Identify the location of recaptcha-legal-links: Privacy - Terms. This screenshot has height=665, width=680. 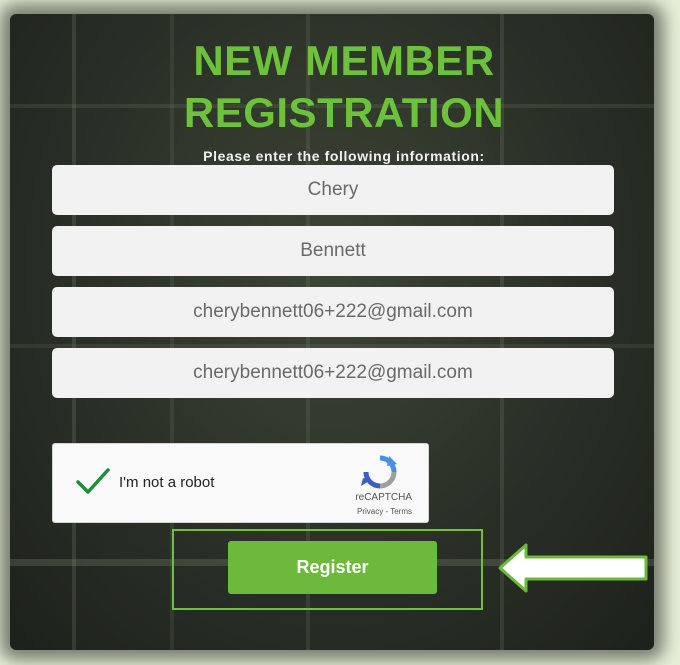
(384, 511).